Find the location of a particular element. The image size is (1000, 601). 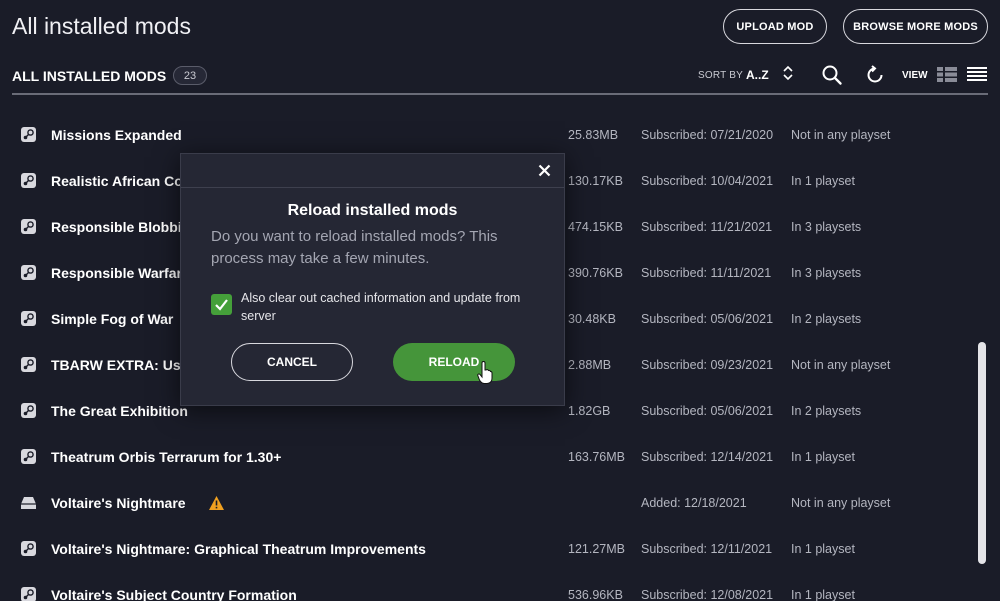

mod-name: Responsible Warfar is located at coordinates (116, 273).